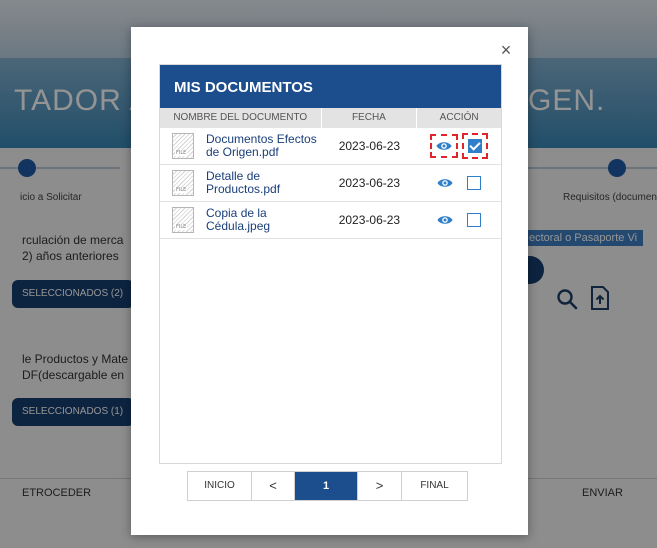 The height and width of the screenshot is (548, 657). I want to click on table-header: NOMBRE DEL DOCUMENTO FECHA ACCIÓN, so click(330, 118).